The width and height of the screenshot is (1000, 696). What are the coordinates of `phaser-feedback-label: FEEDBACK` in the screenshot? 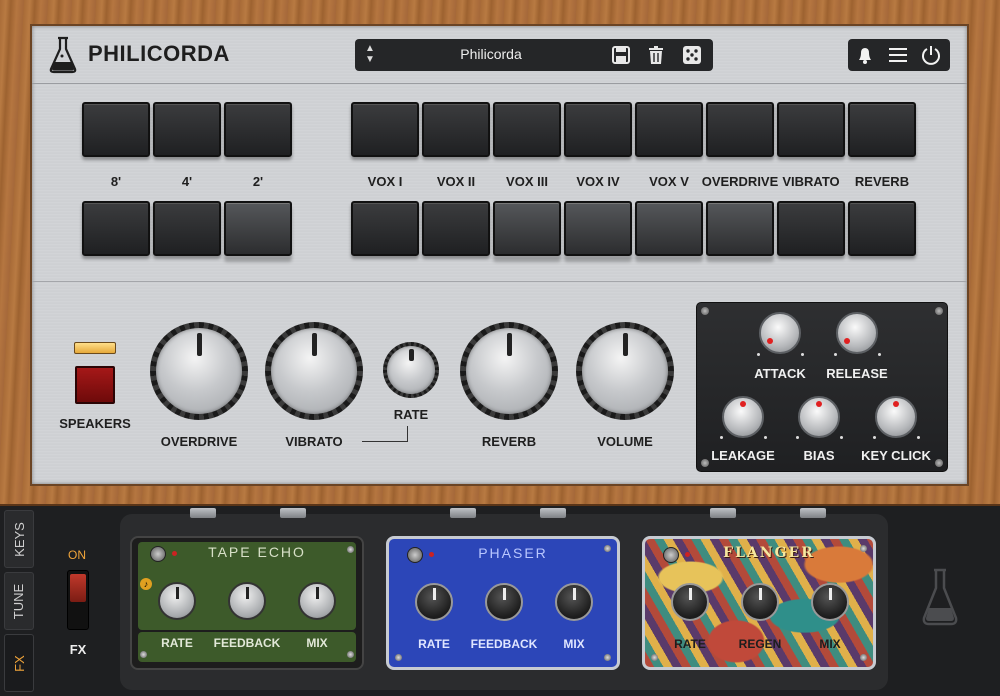 It's located at (504, 644).